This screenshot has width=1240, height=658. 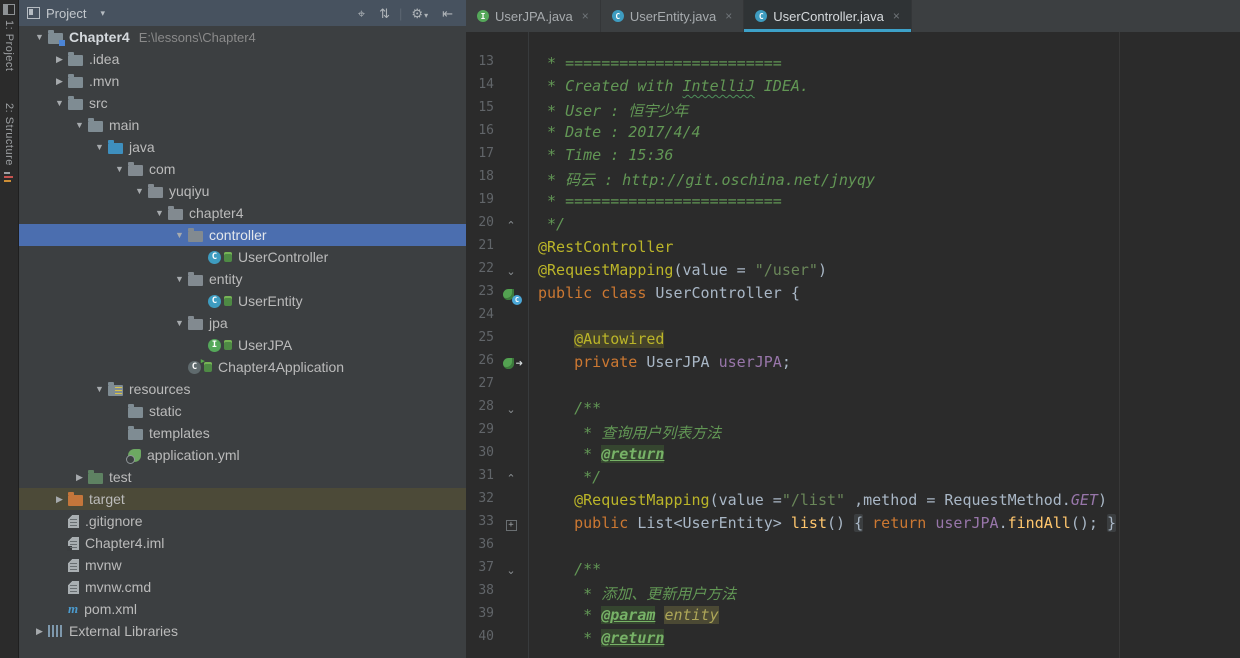 I want to click on tree-item-chapter4: ▼ chapter4, so click(x=242, y=213).